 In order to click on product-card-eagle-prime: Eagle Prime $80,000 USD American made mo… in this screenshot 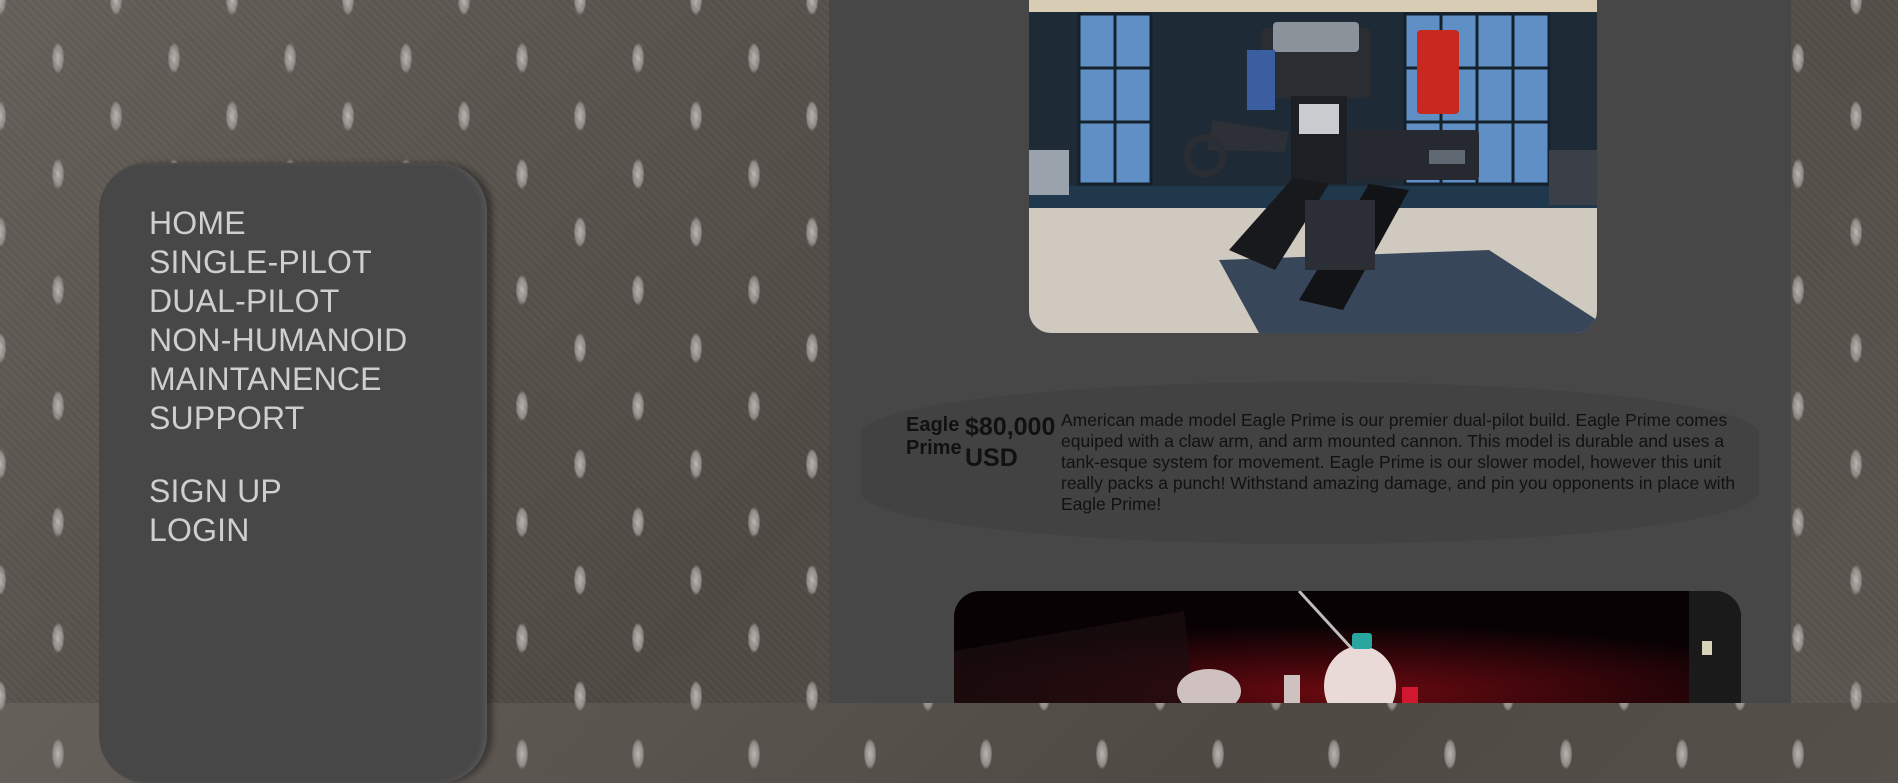, I will do `click(1310, 463)`.